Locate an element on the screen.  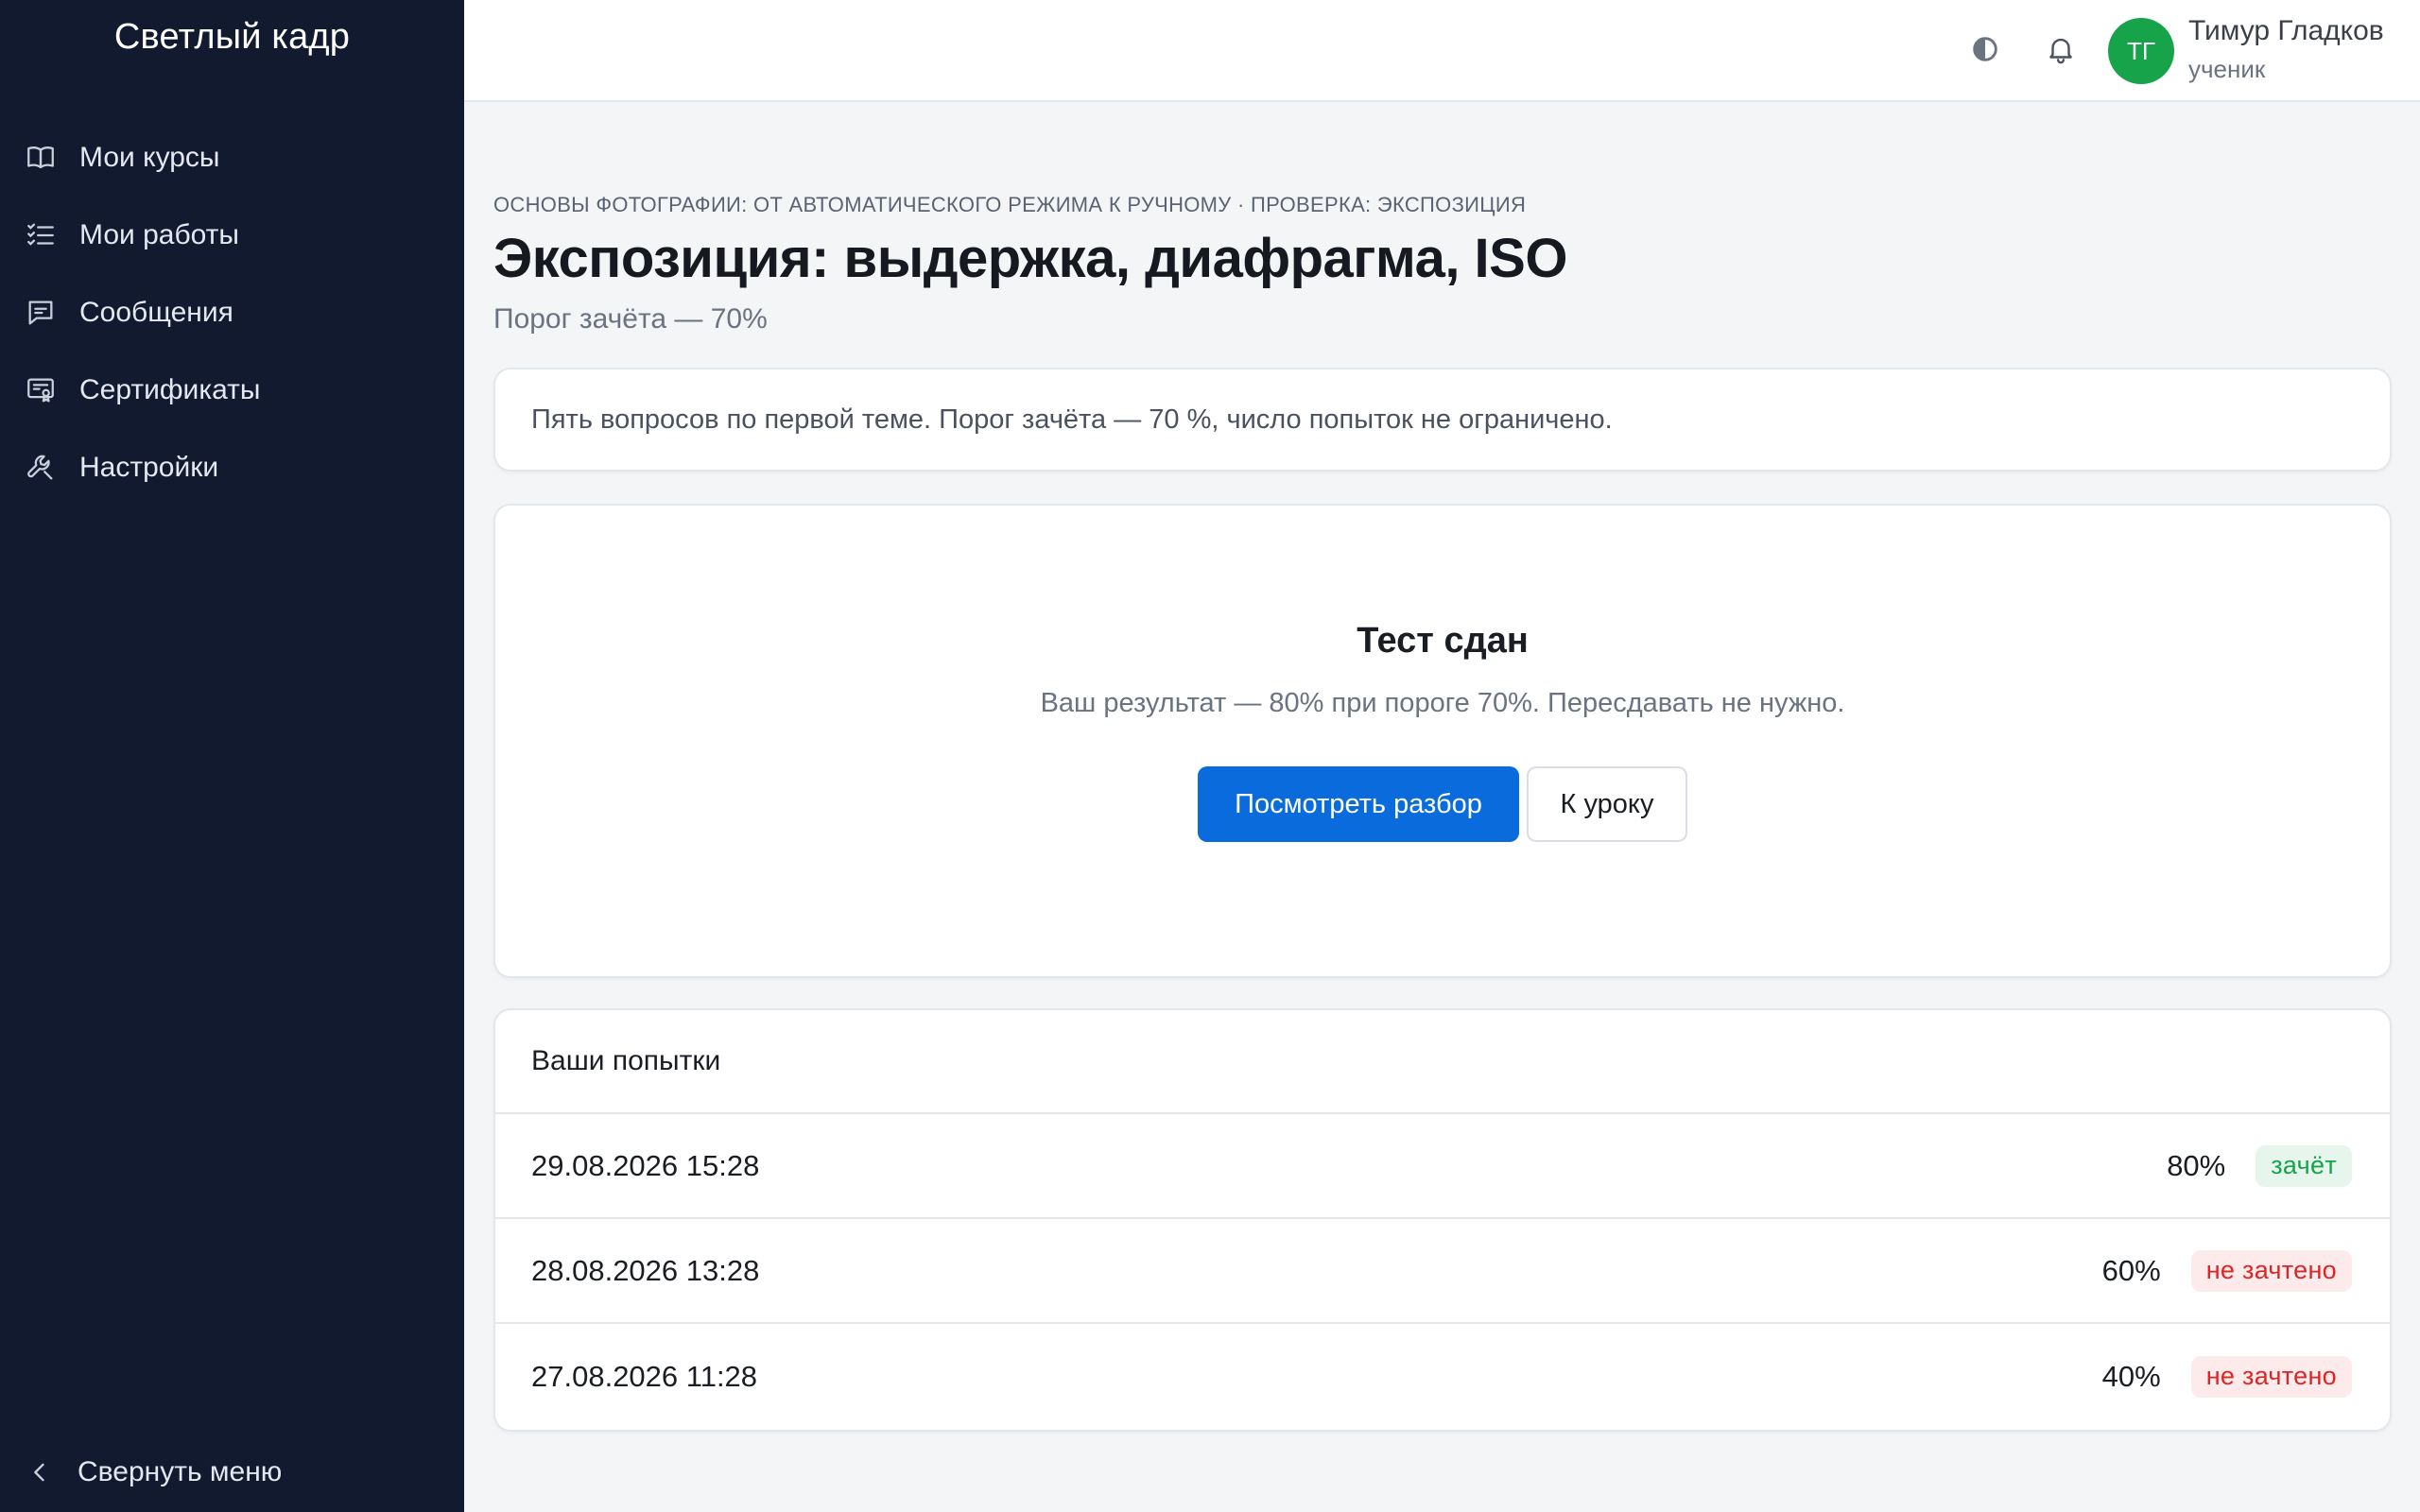
attempt-score: 80% is located at coordinates (2196, 1165).